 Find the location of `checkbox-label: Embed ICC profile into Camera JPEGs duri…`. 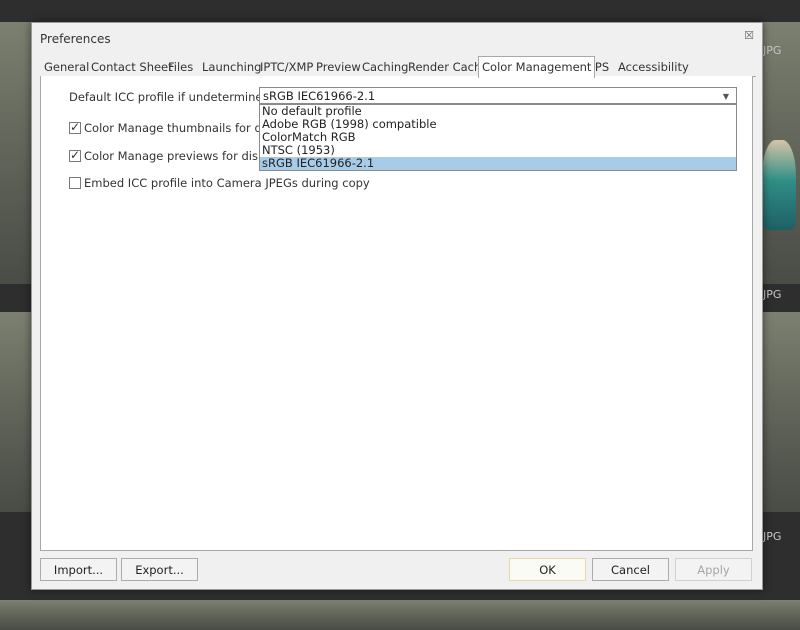

checkbox-label: Embed ICC profile into Camera JPEGs duri… is located at coordinates (227, 183).